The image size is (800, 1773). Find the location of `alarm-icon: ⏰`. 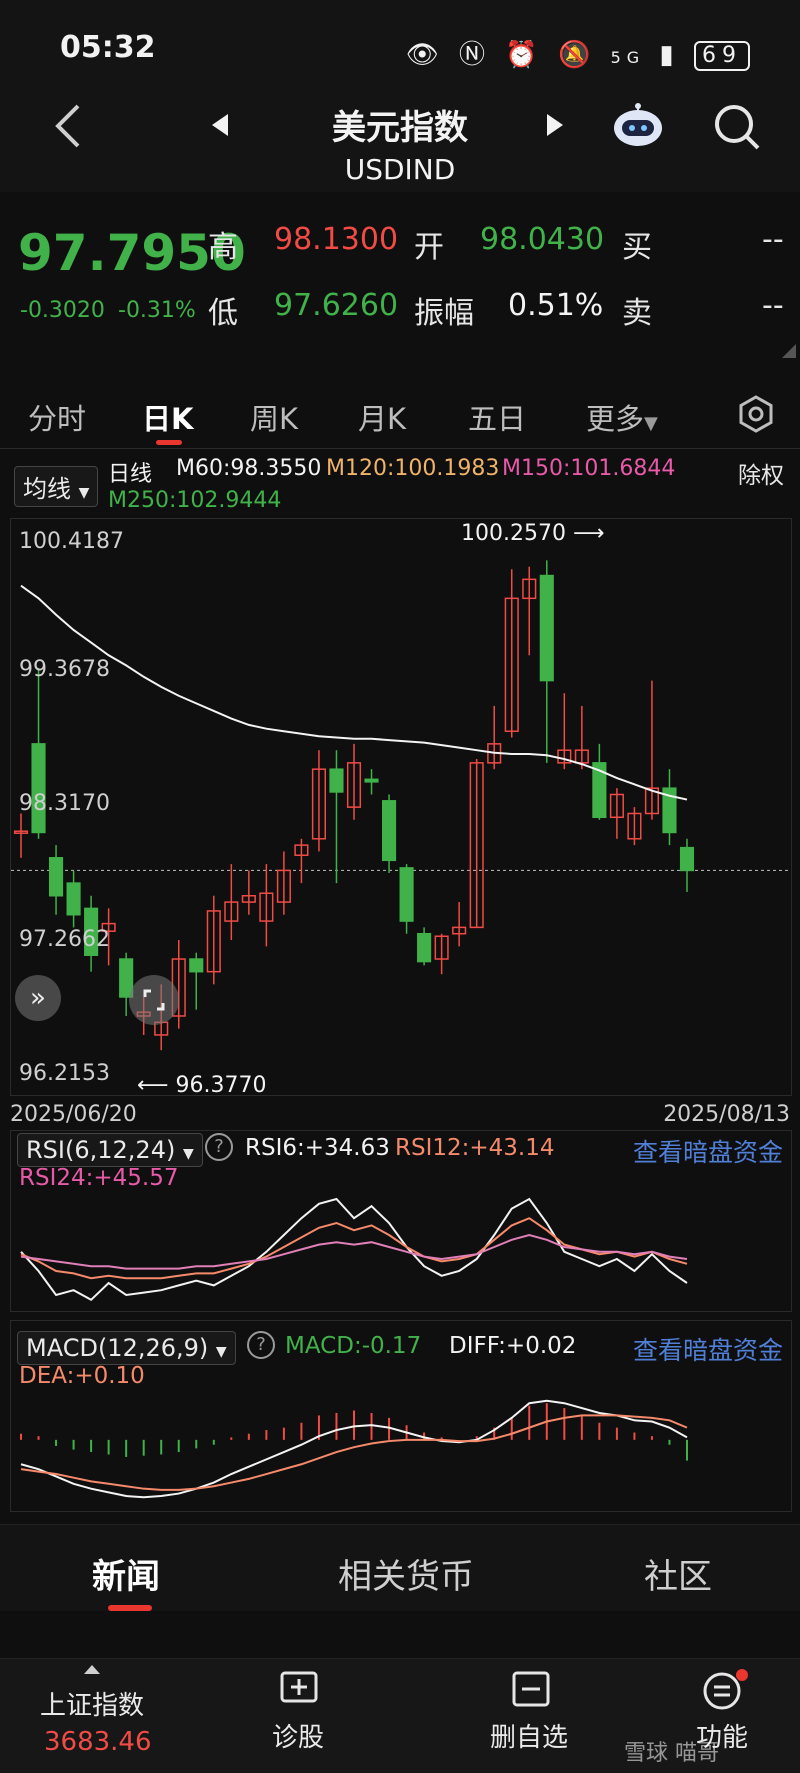

alarm-icon: ⏰ is located at coordinates (524, 55).